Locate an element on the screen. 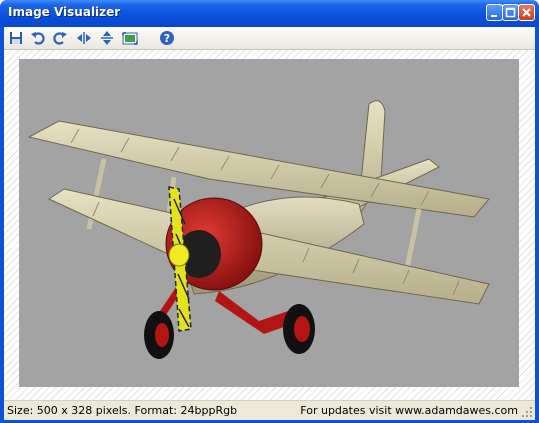 The width and height of the screenshot is (539, 423). update-link: For updates visit www.adamdawes.com is located at coordinates (409, 410).